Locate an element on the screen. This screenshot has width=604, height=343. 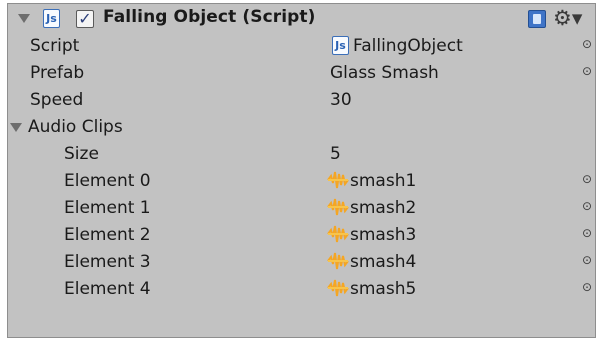
speed-field-row: Speed 30 is located at coordinates (301, 99).